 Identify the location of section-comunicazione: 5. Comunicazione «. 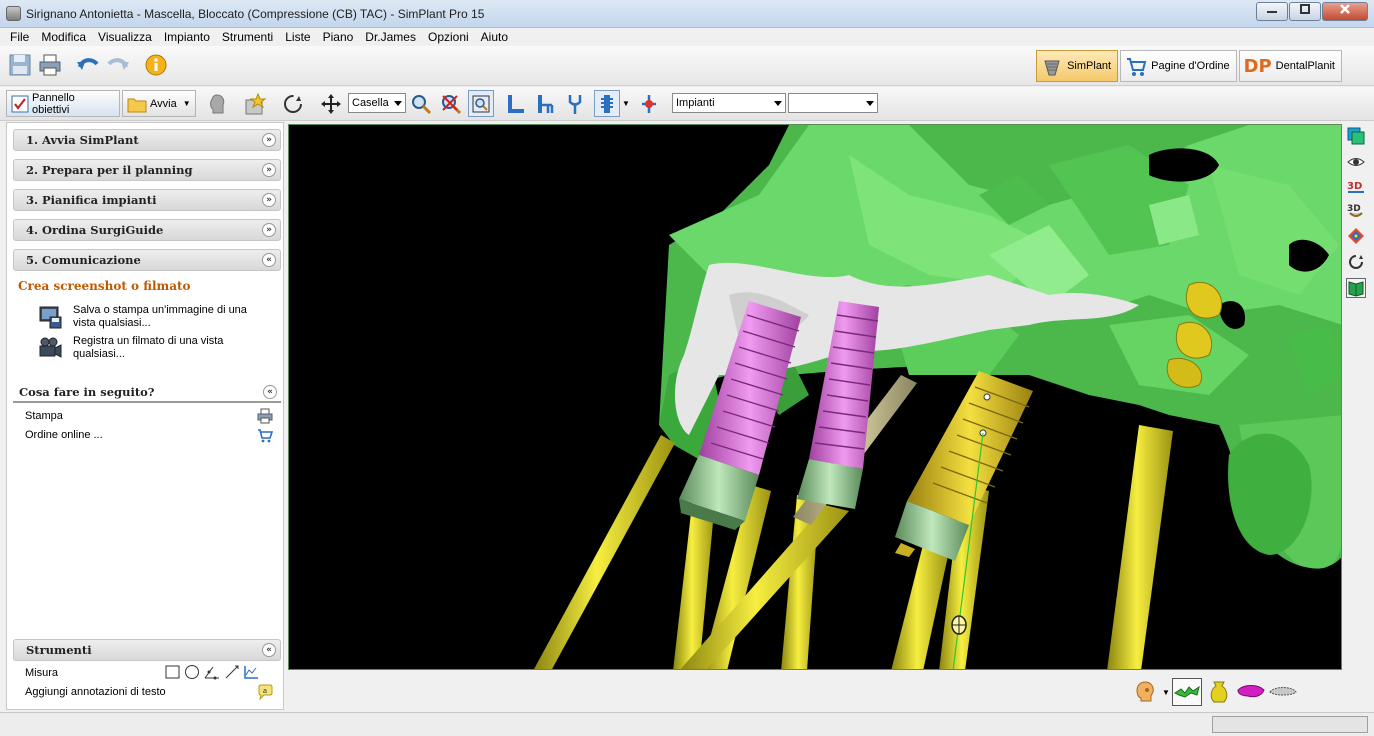
(147, 260).